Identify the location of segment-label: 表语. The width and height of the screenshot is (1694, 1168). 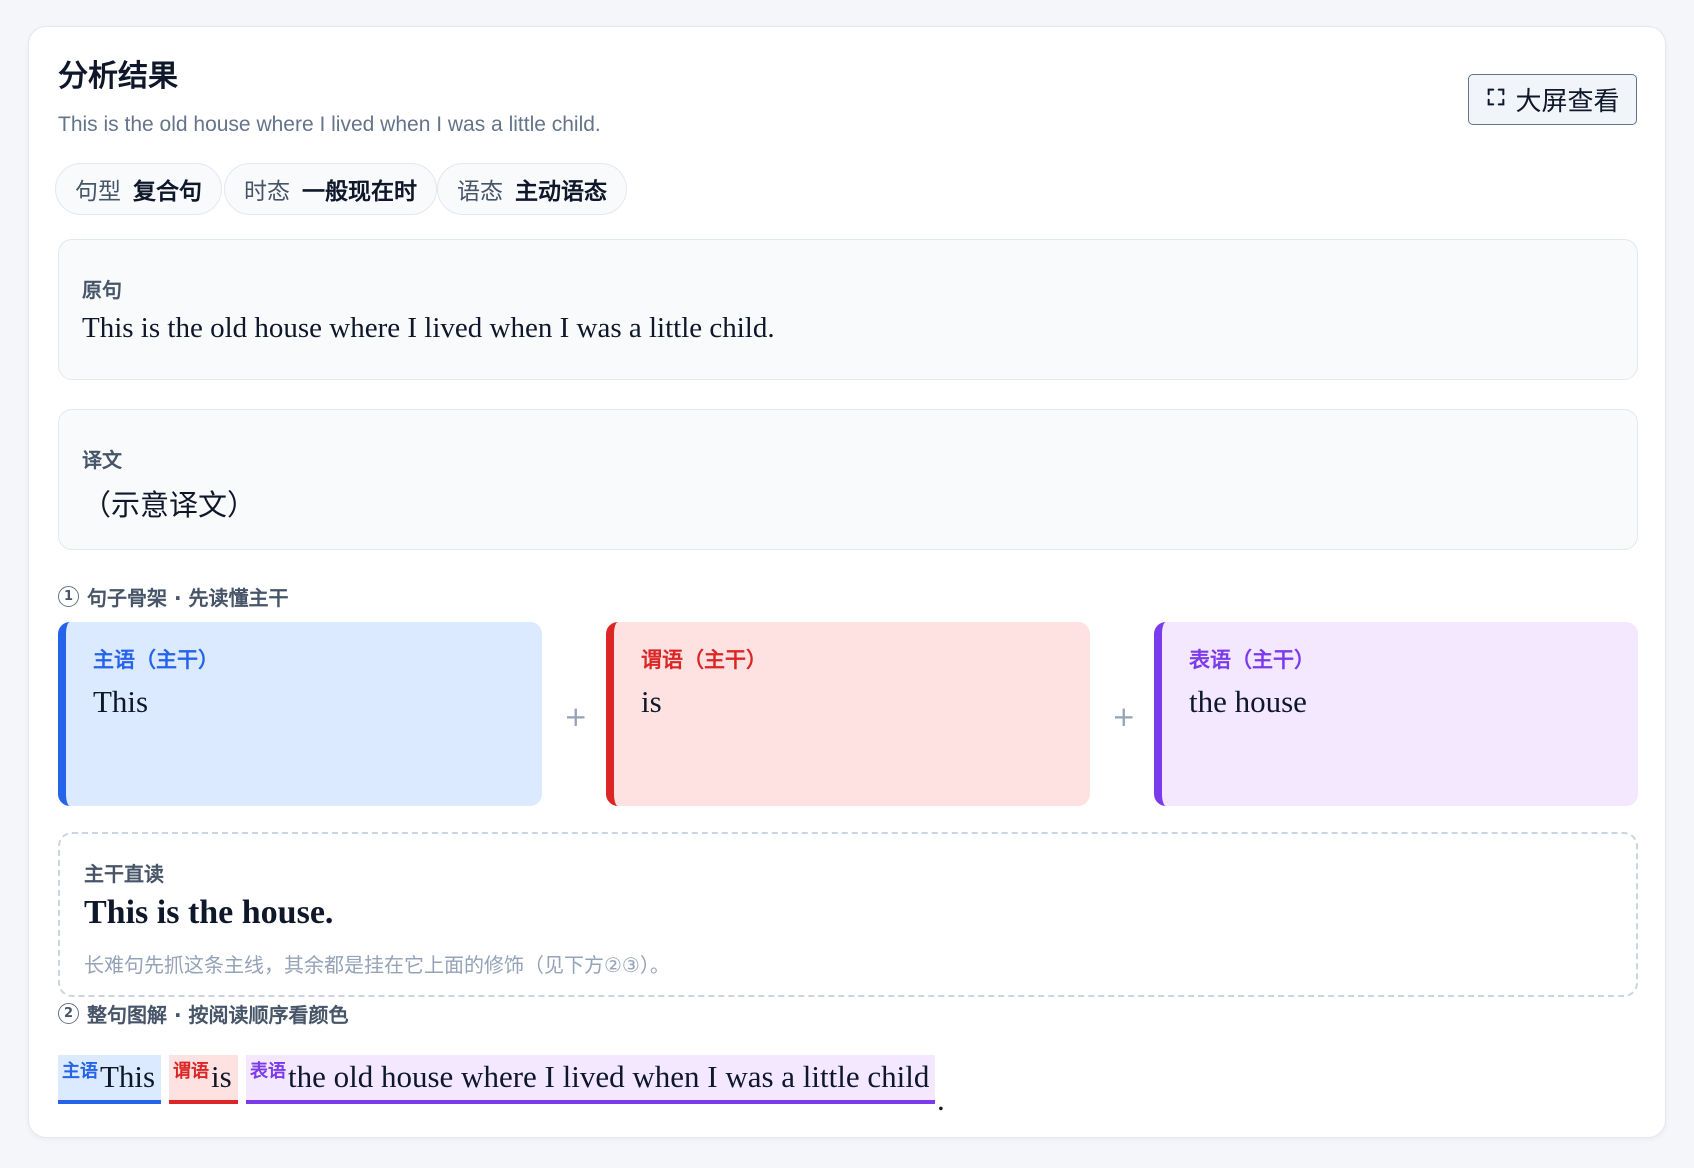
(268, 1071).